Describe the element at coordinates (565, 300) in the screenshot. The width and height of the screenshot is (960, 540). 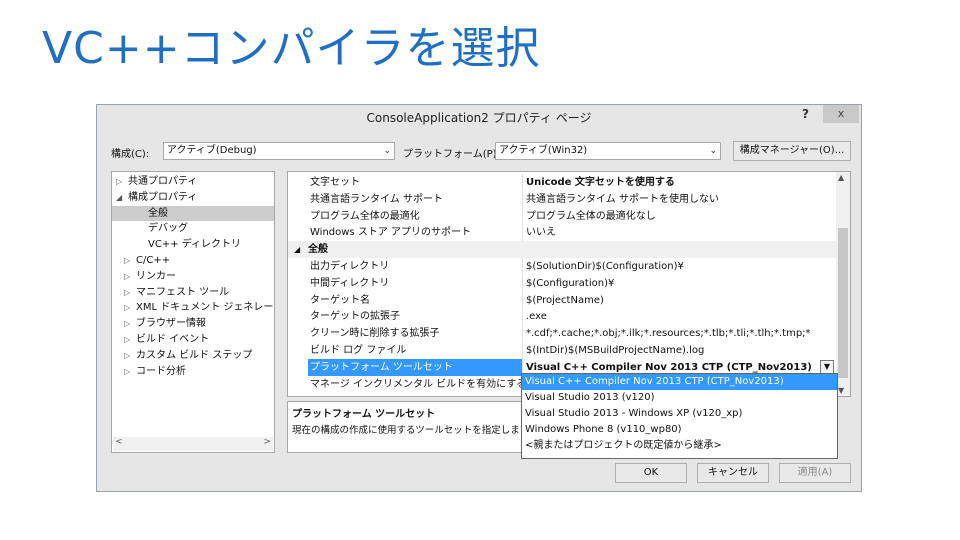
I see `property-value: $(ProjectName)` at that location.